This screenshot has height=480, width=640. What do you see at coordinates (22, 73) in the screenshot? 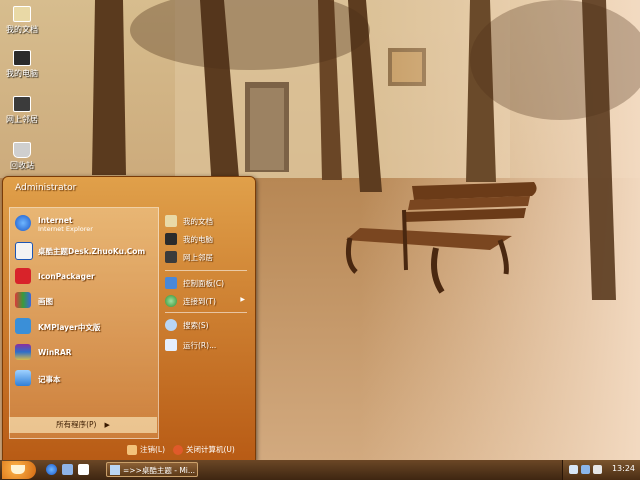
I see `desktop-icon-label: 我的电脑` at bounding box center [22, 73].